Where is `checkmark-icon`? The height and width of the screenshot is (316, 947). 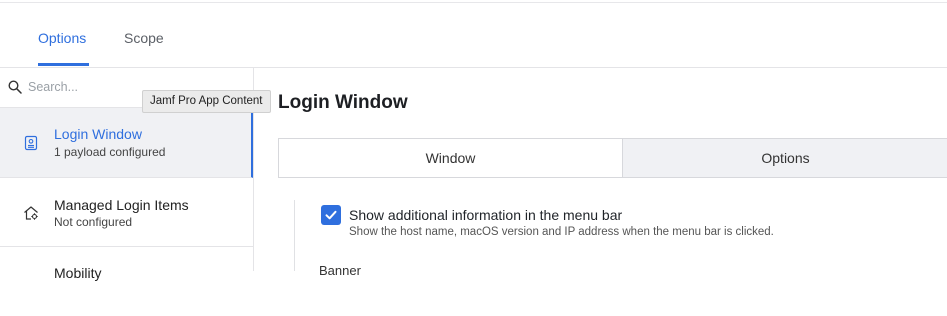
checkmark-icon is located at coordinates (331, 215).